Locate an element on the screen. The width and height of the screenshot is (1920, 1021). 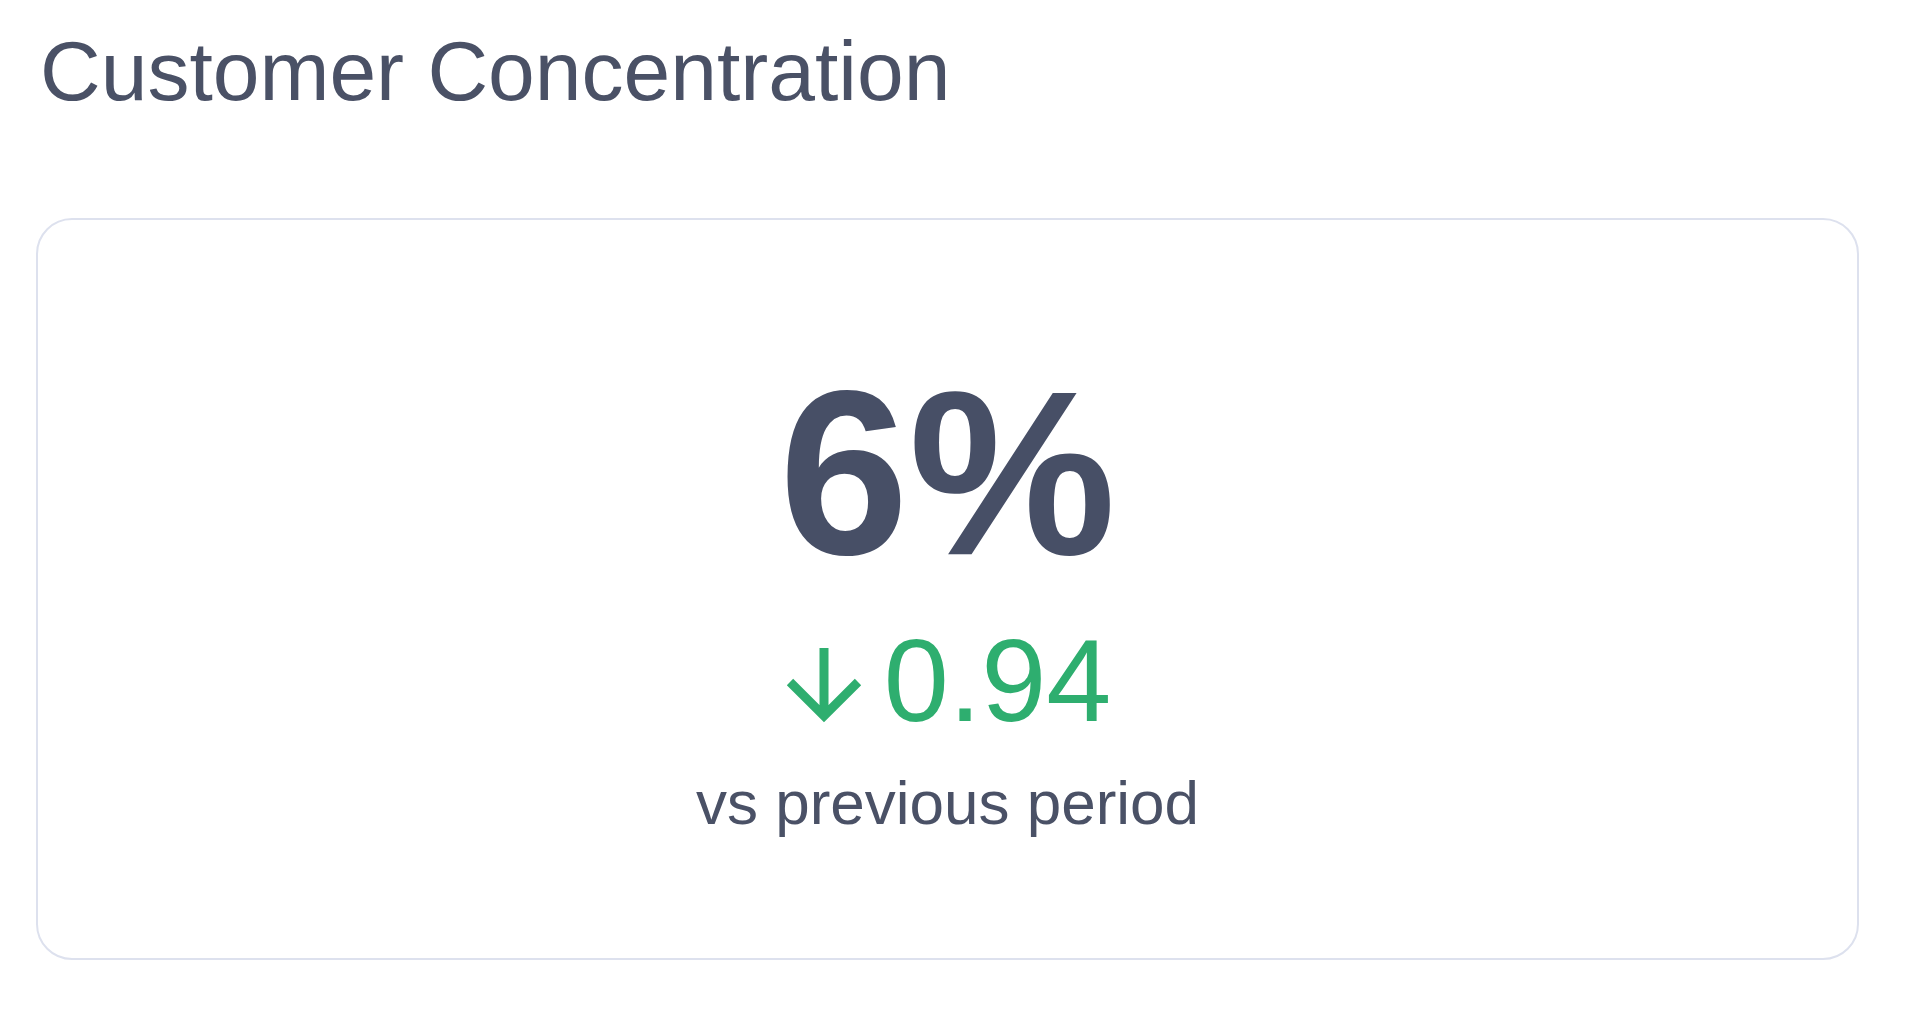
kpi-value: 6% is located at coordinates (947, 473).